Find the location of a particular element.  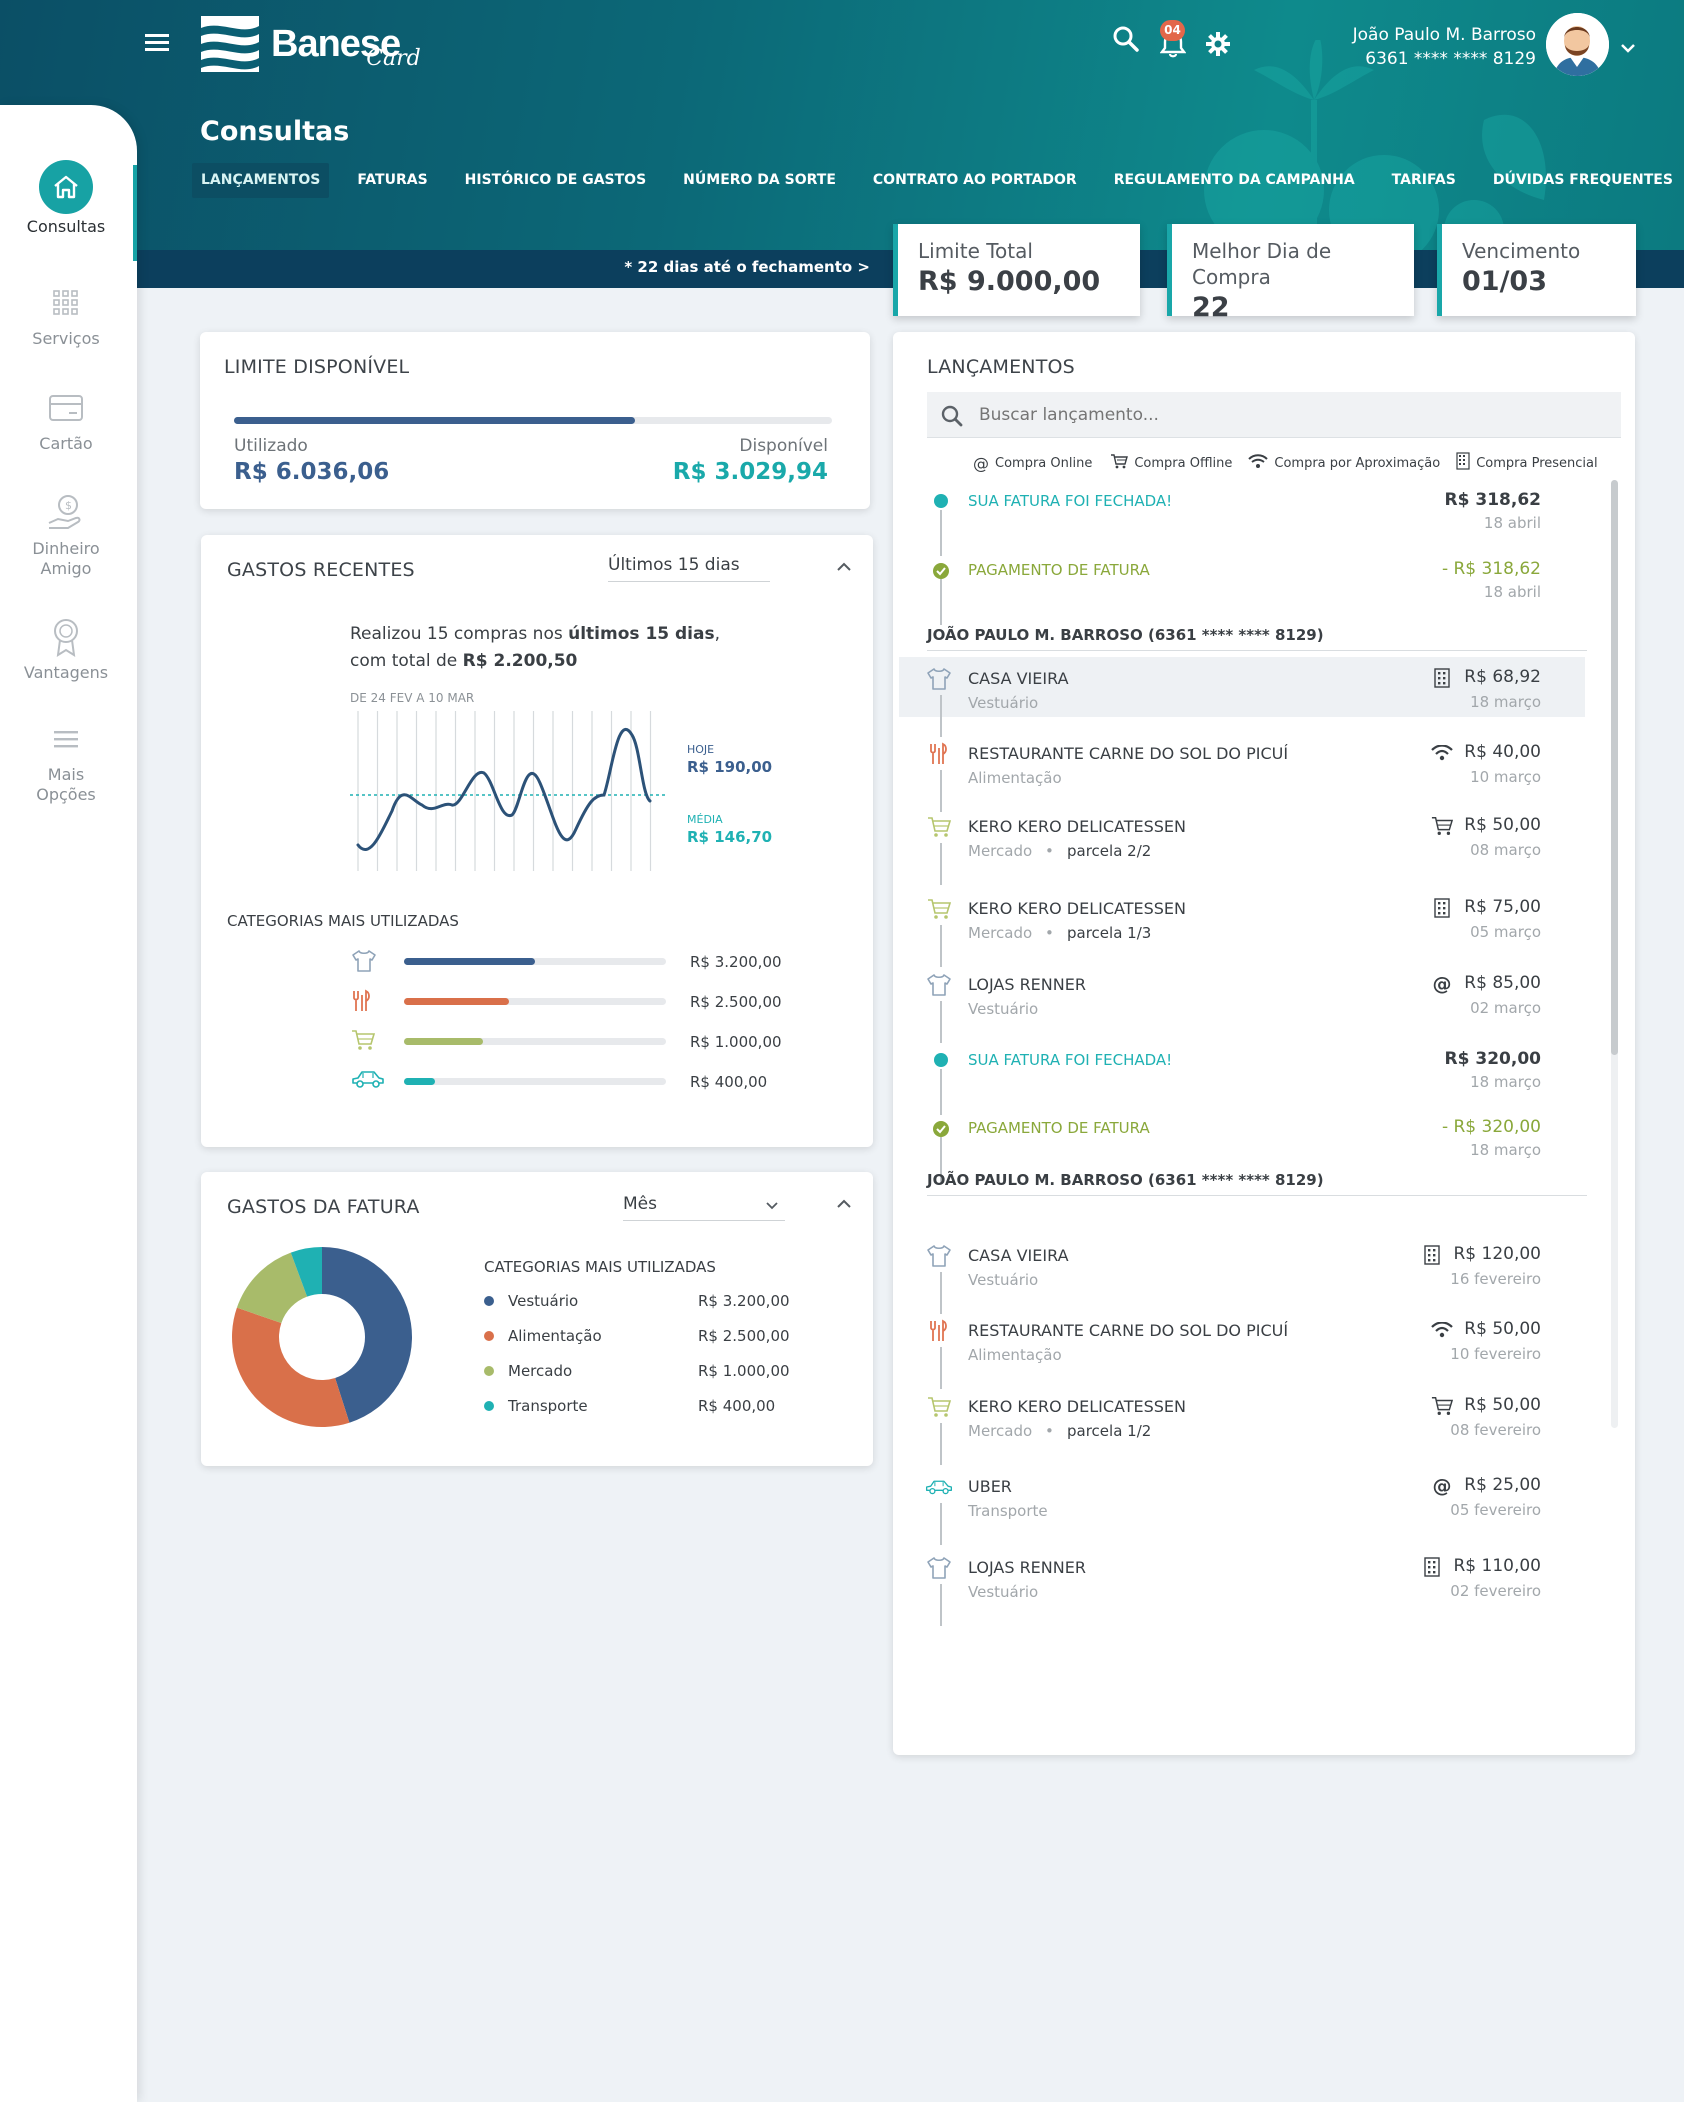

avatar is located at coordinates (1577, 44).